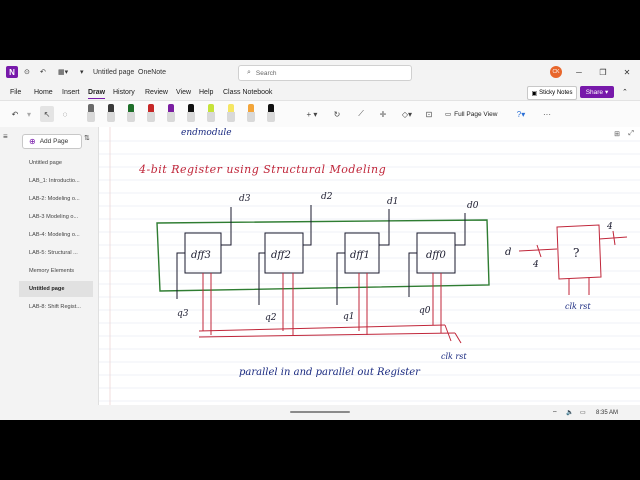  Describe the element at coordinates (247, 92) in the screenshot. I see `menu-class-notebook: Class Notebook` at that location.